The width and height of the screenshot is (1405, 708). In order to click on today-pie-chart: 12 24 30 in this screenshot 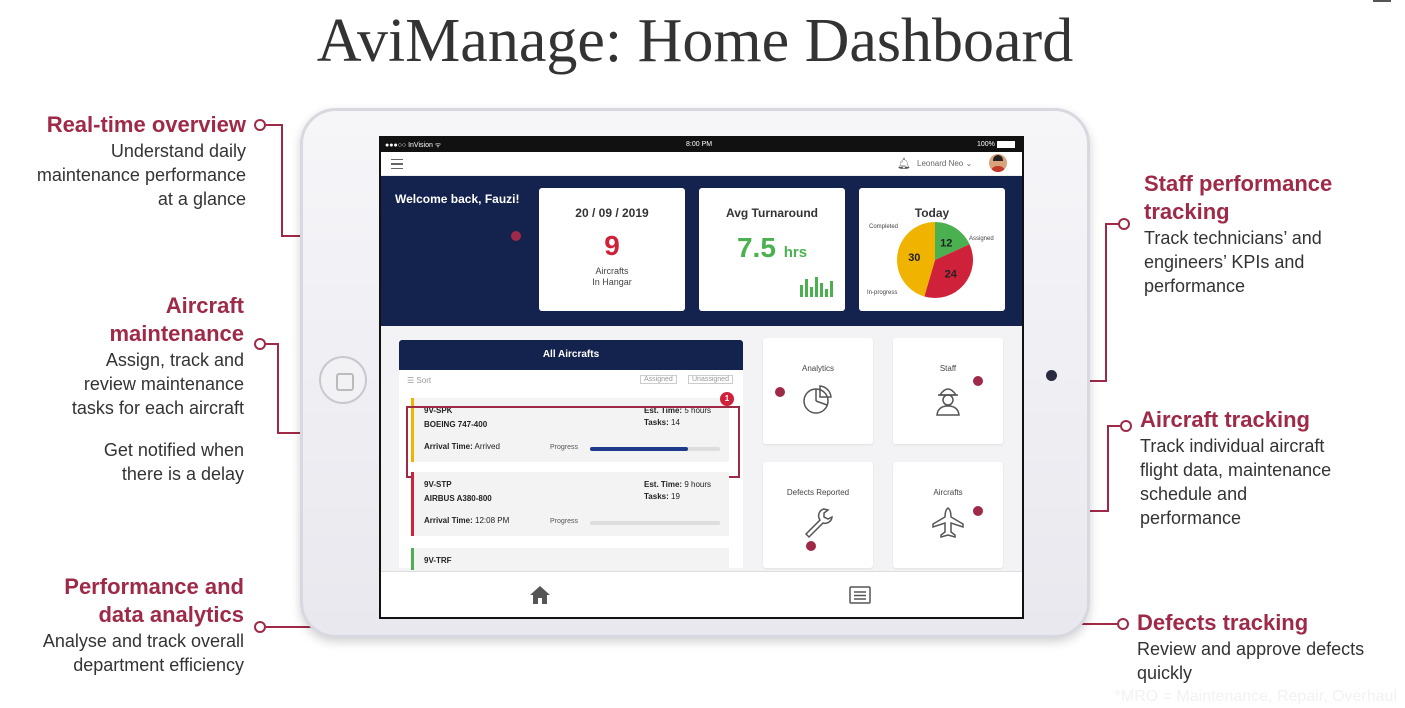, I will do `click(935, 260)`.